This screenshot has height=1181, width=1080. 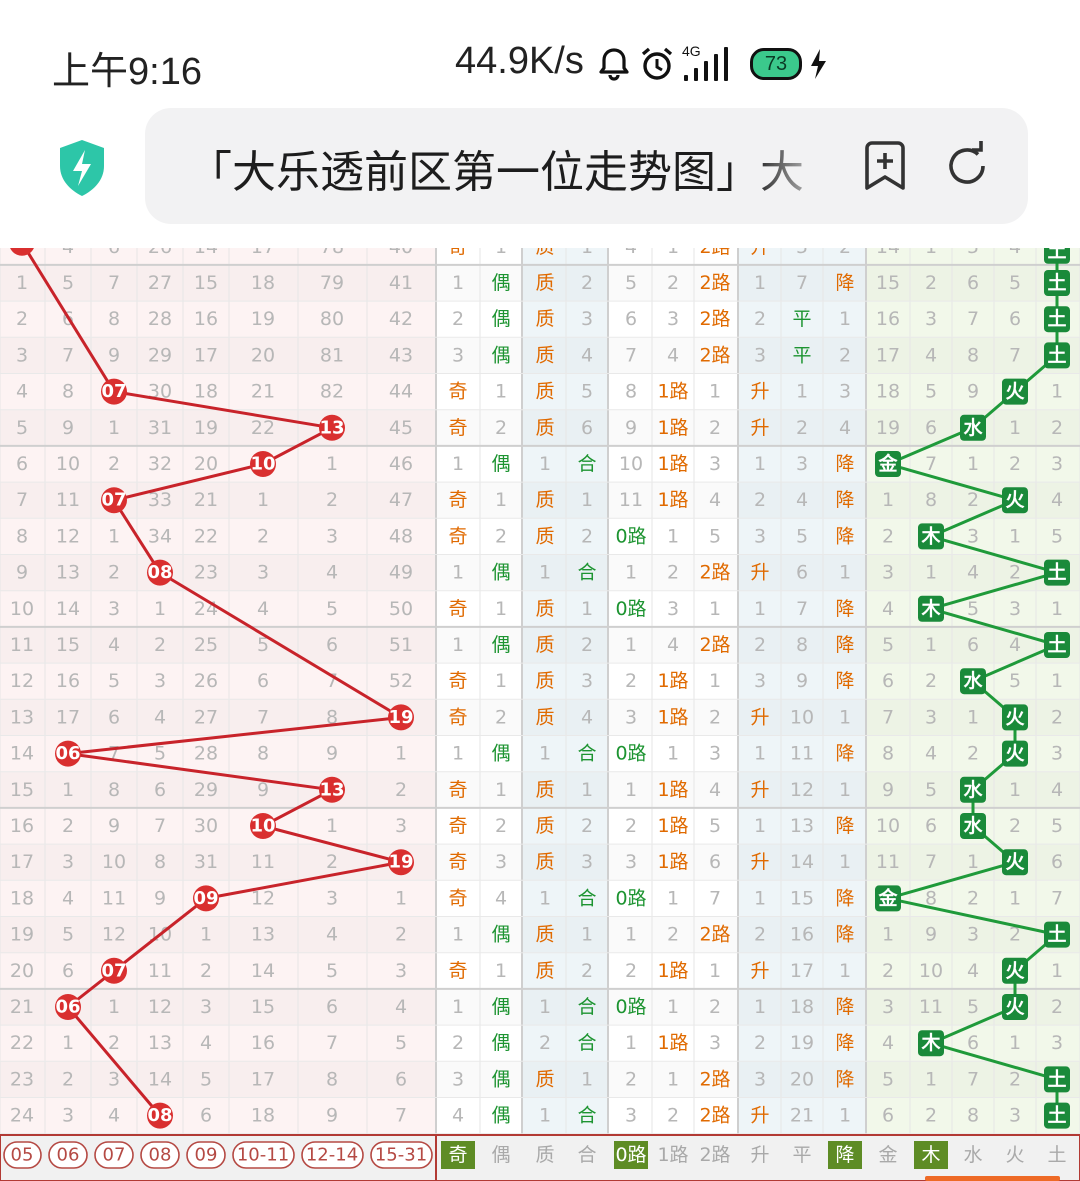 I want to click on table-cell: 15, so click(x=802, y=898).